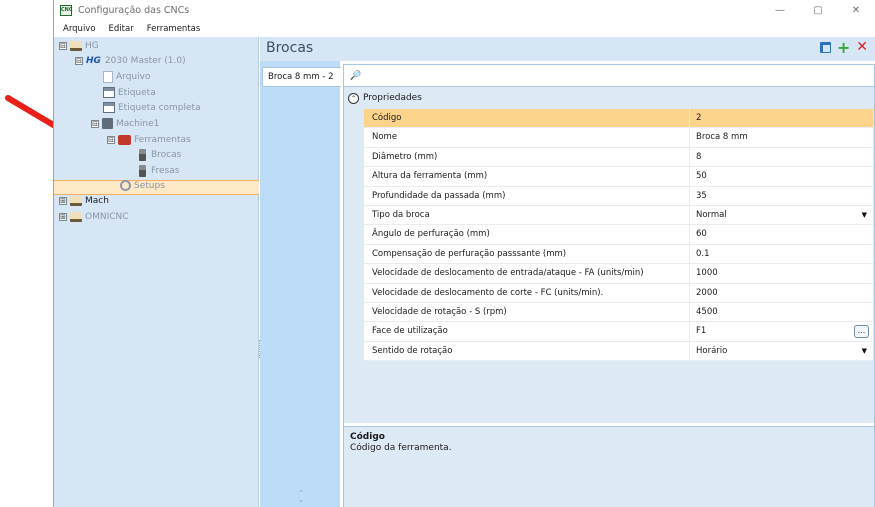 This screenshot has height=507, width=875. I want to click on category-propriedades: ⌃ Propriedades, so click(383, 98).